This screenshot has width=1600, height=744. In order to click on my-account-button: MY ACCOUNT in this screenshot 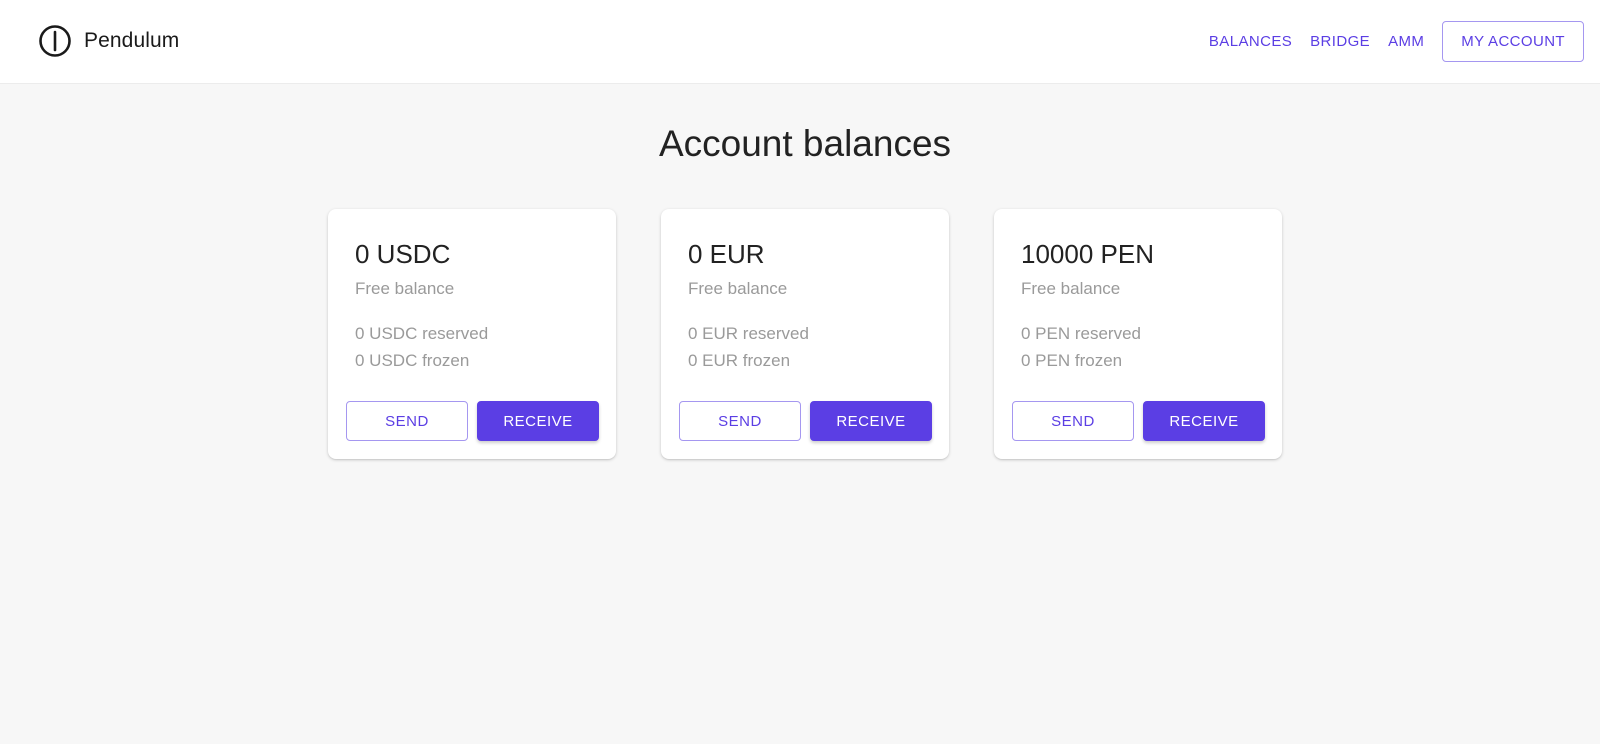, I will do `click(1513, 41)`.